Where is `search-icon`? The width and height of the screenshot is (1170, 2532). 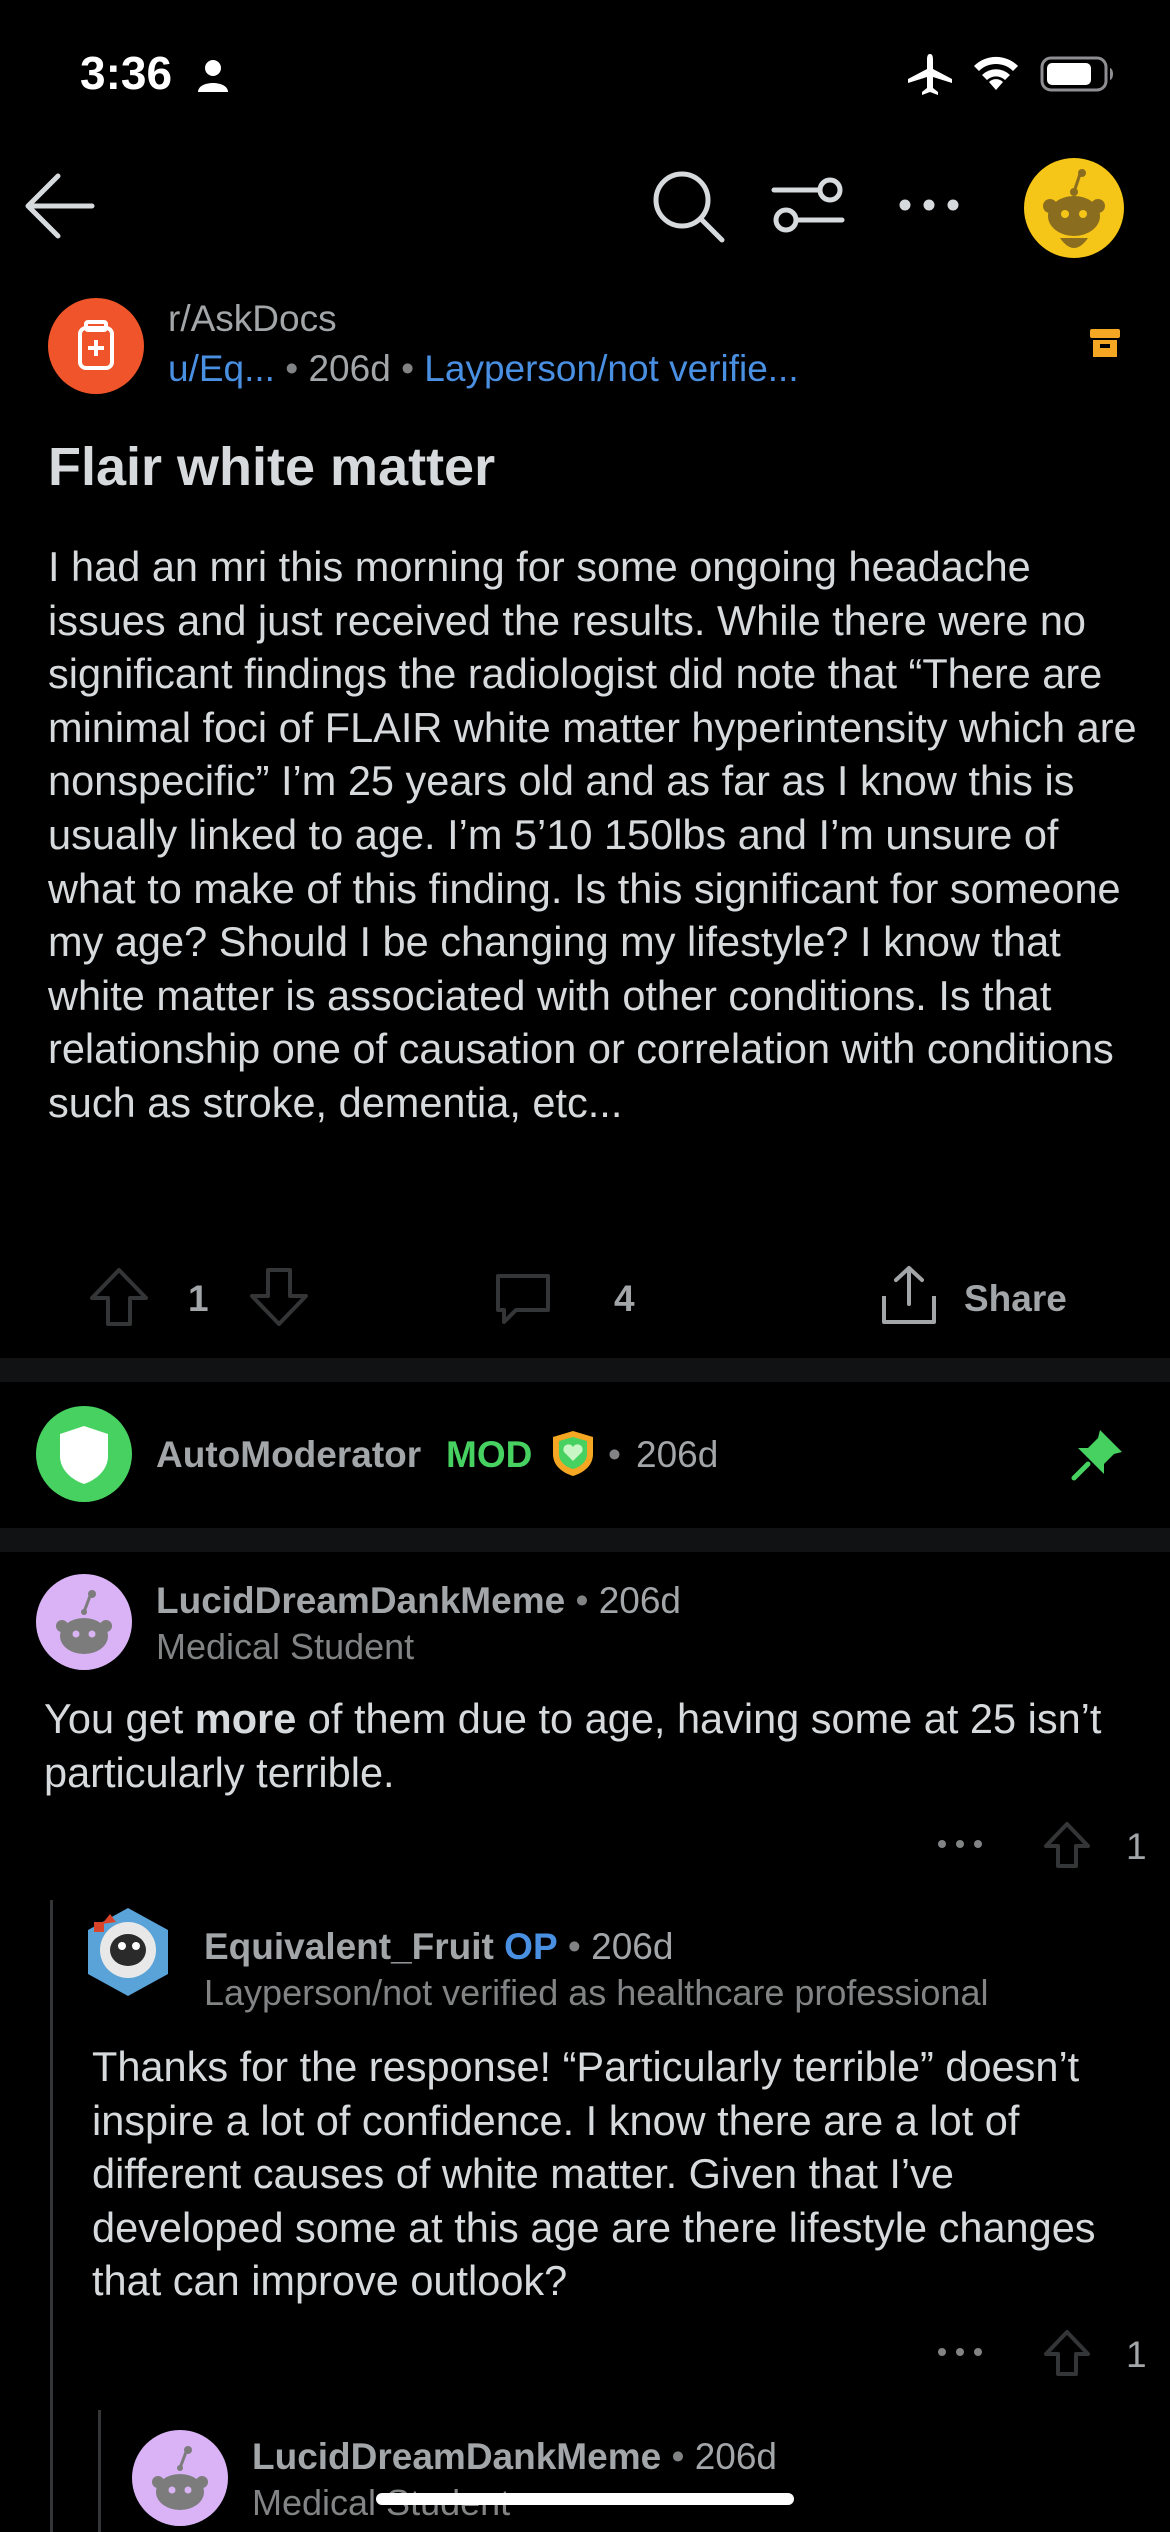
search-icon is located at coordinates (688, 206).